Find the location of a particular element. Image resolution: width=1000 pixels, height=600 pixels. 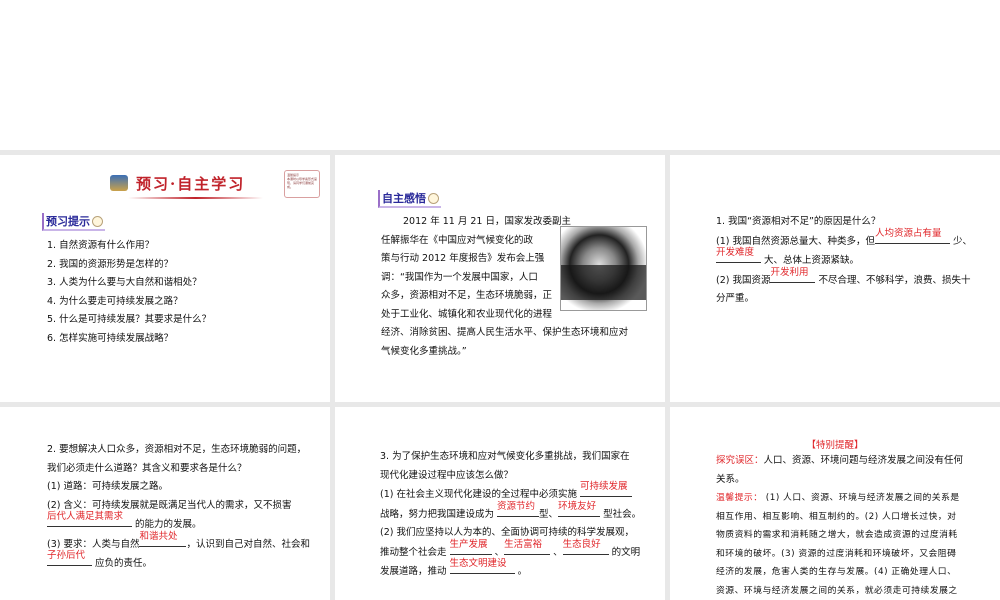

special-reminder-heading: 【特别提醒】 is located at coordinates (835, 445).